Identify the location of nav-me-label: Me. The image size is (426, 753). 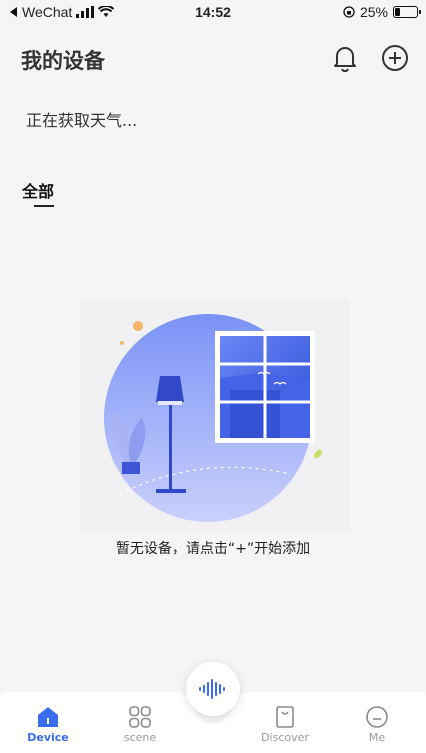
(377, 737).